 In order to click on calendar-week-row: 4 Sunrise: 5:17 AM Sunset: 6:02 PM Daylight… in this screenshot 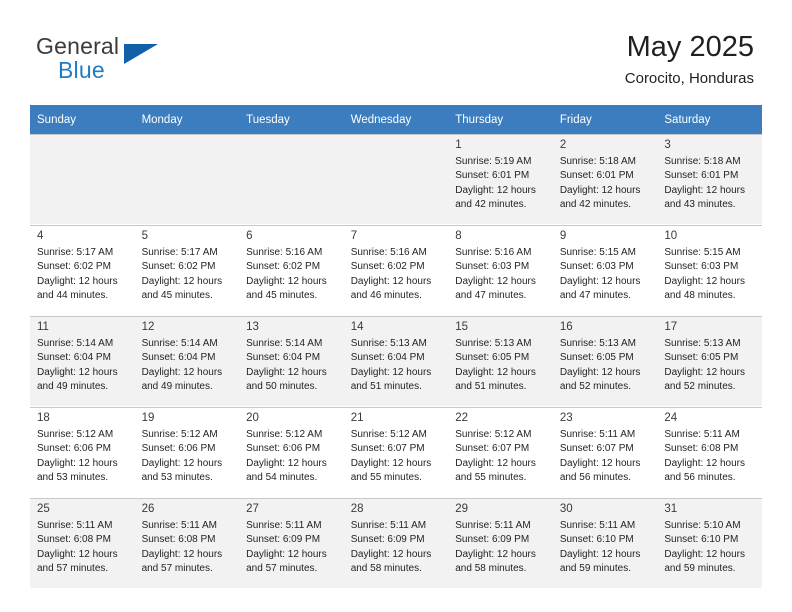, I will do `click(396, 270)`.